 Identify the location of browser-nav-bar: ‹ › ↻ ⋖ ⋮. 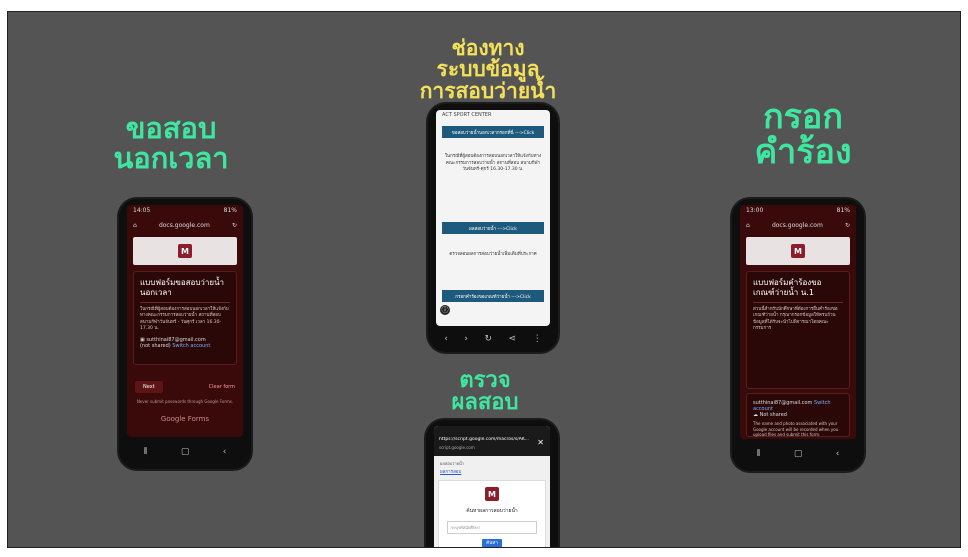
(493, 339).